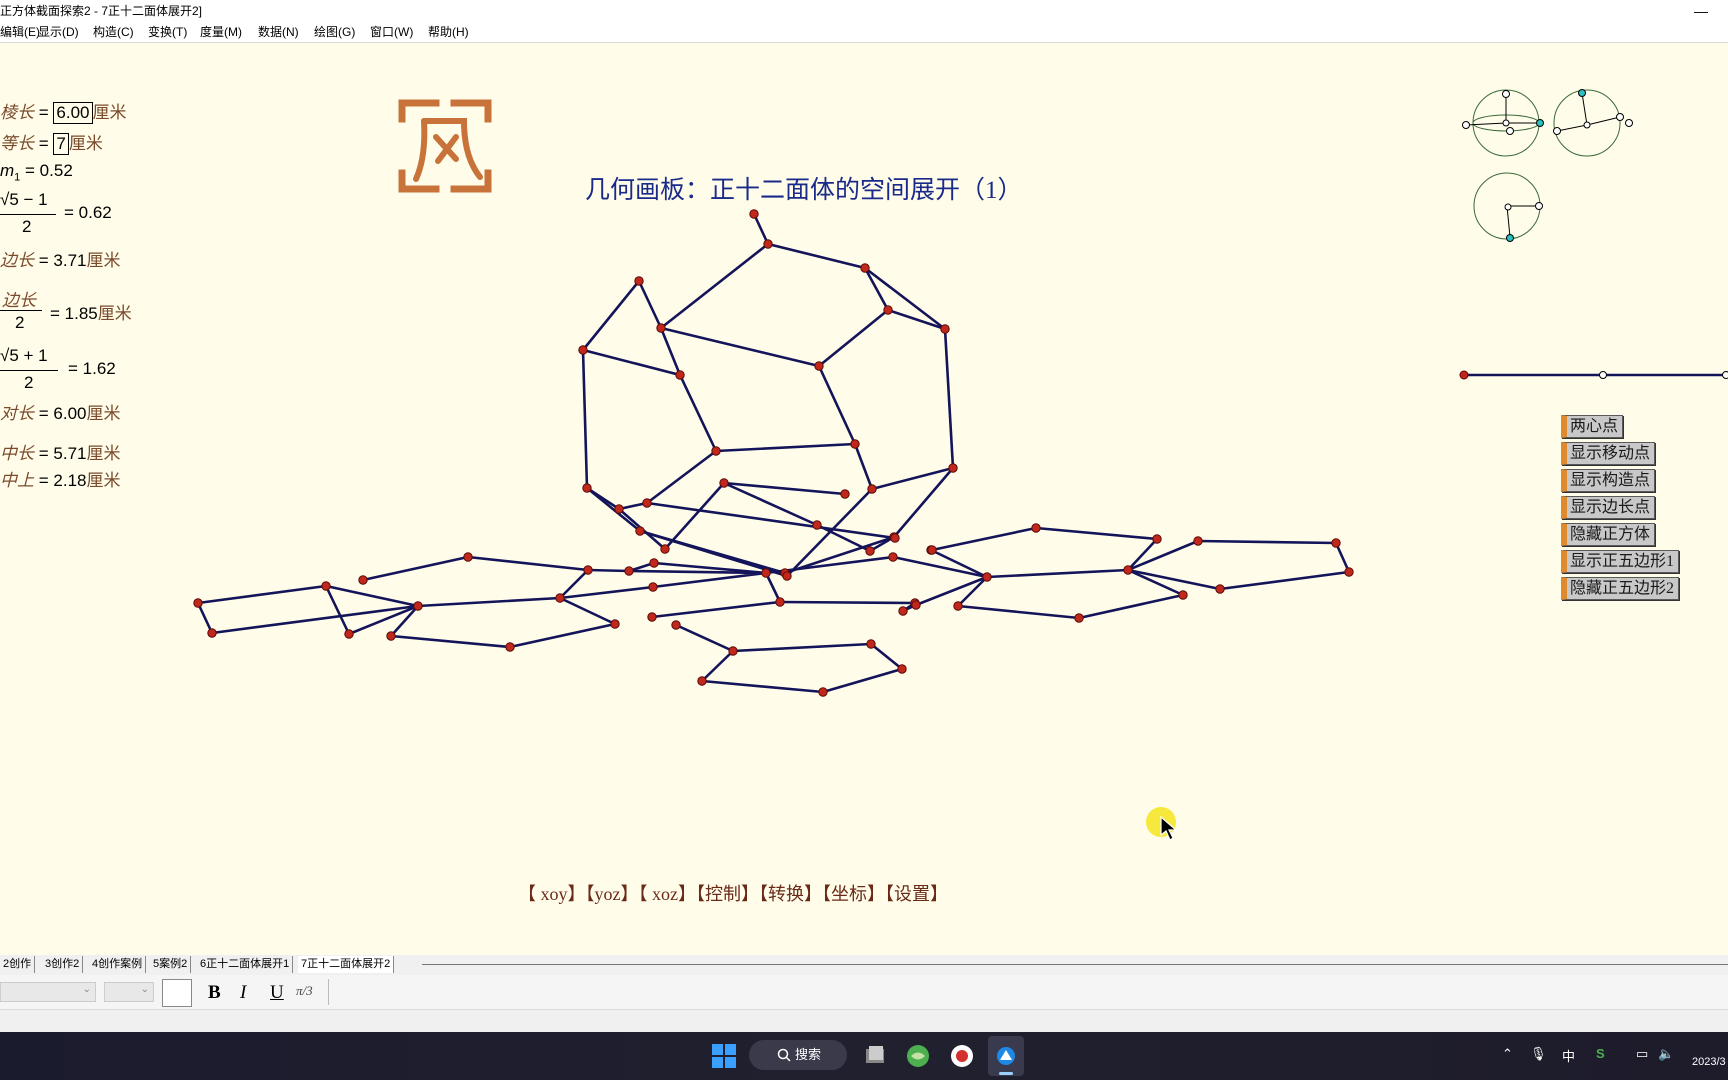  What do you see at coordinates (171, 964) in the screenshot?
I see `tab-5: 5案例2` at bounding box center [171, 964].